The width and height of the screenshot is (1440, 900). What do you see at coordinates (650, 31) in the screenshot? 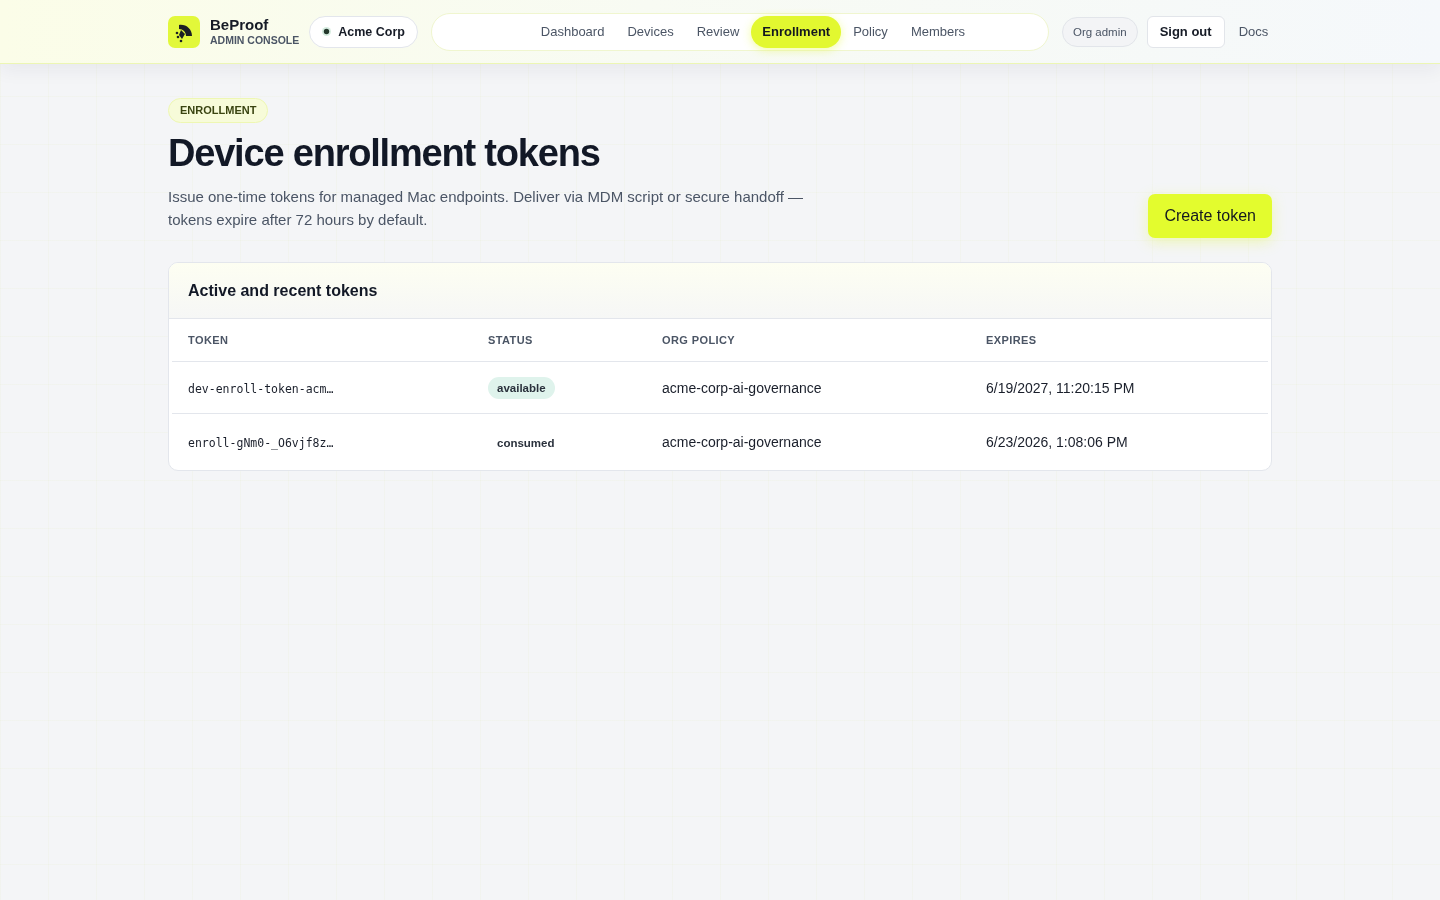
I see `nav-tab: Devices` at bounding box center [650, 31].